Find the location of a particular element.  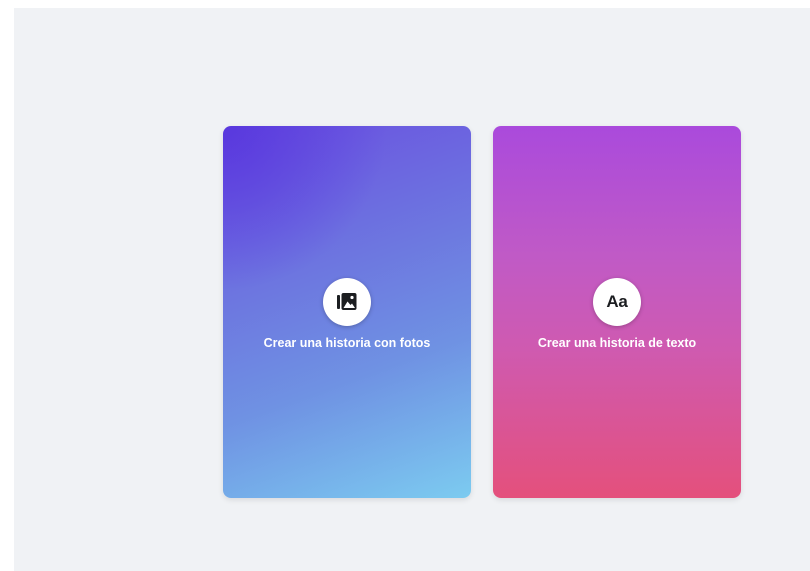

photo-gallery-icon is located at coordinates (347, 301).